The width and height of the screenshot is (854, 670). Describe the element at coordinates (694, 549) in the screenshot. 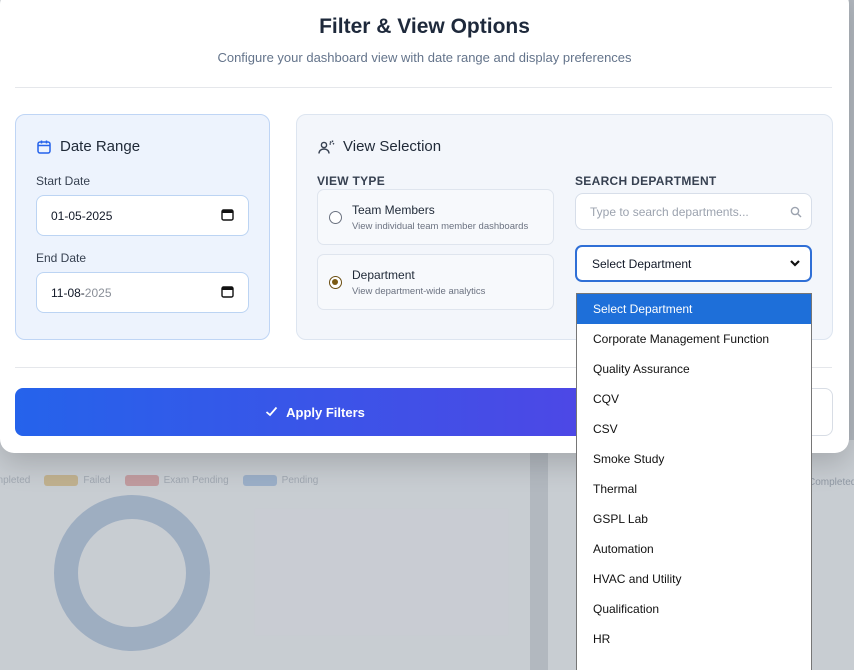

I see `dropdown-option: Automation` at that location.